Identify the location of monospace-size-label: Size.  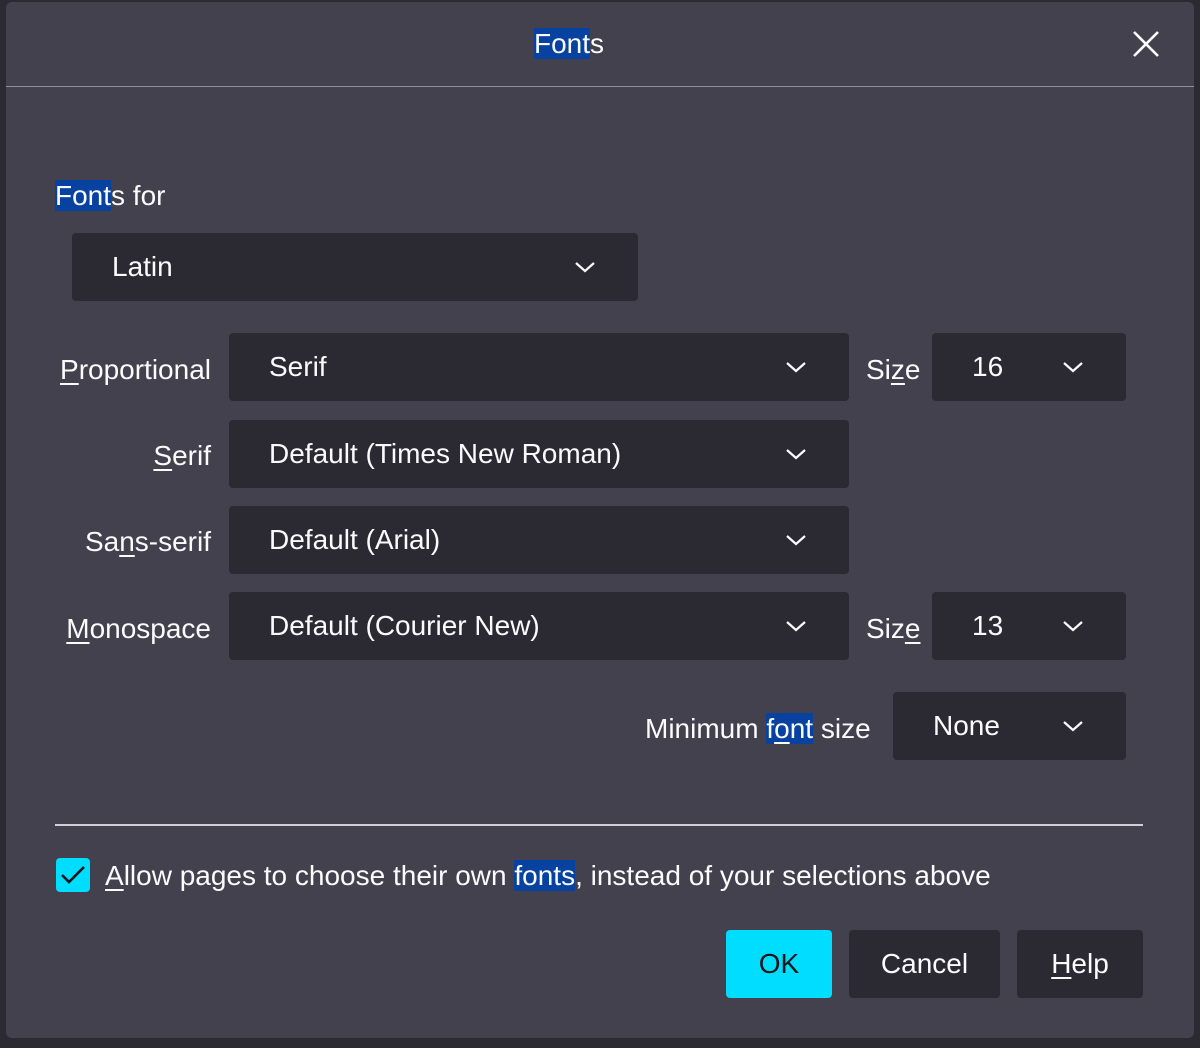
(893, 629).